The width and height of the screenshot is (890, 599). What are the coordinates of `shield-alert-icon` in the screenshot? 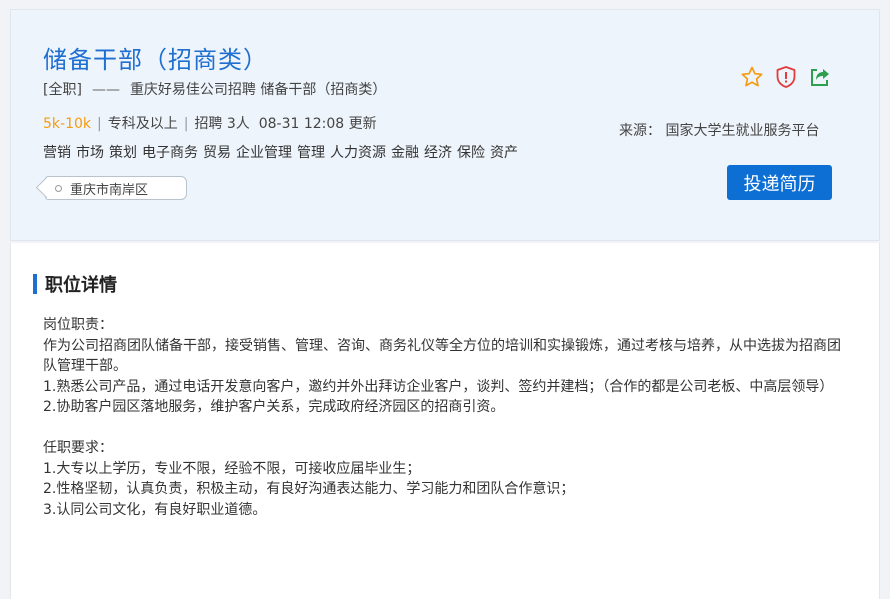 It's located at (786, 77).